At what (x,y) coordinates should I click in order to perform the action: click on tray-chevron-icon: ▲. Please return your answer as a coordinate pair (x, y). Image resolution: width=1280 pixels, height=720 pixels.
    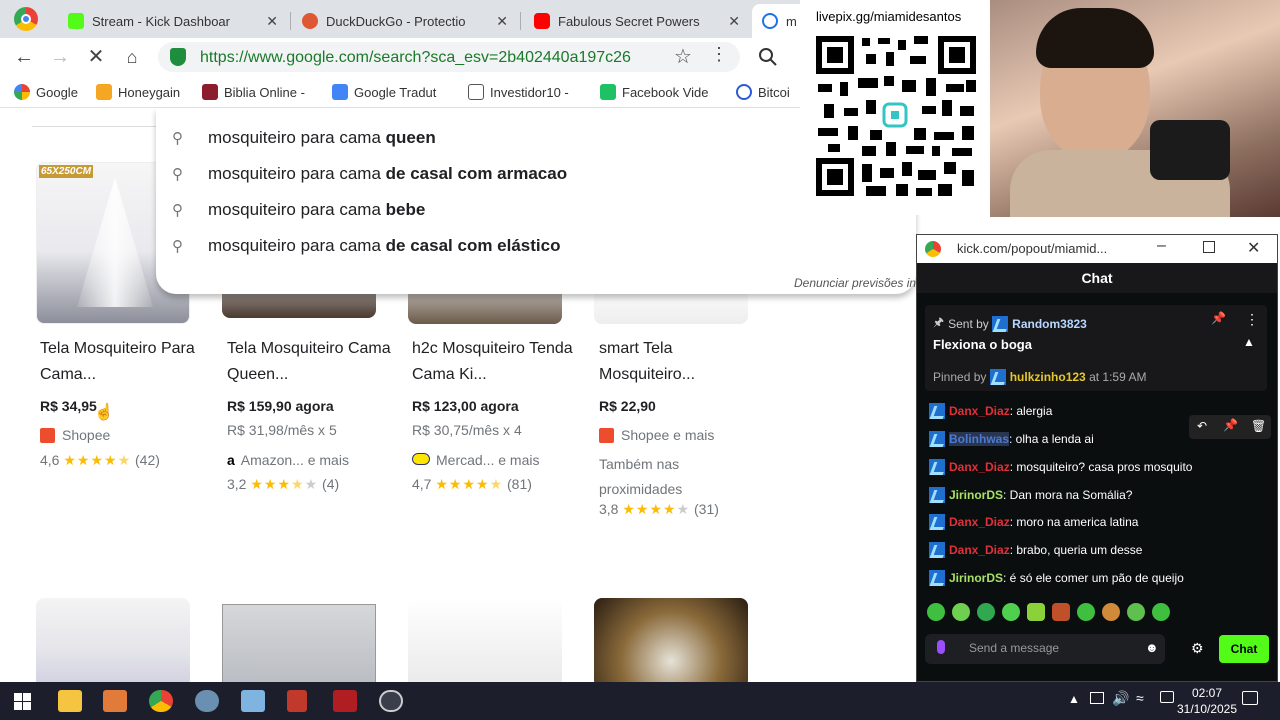
    Looking at the image, I should click on (1074, 699).